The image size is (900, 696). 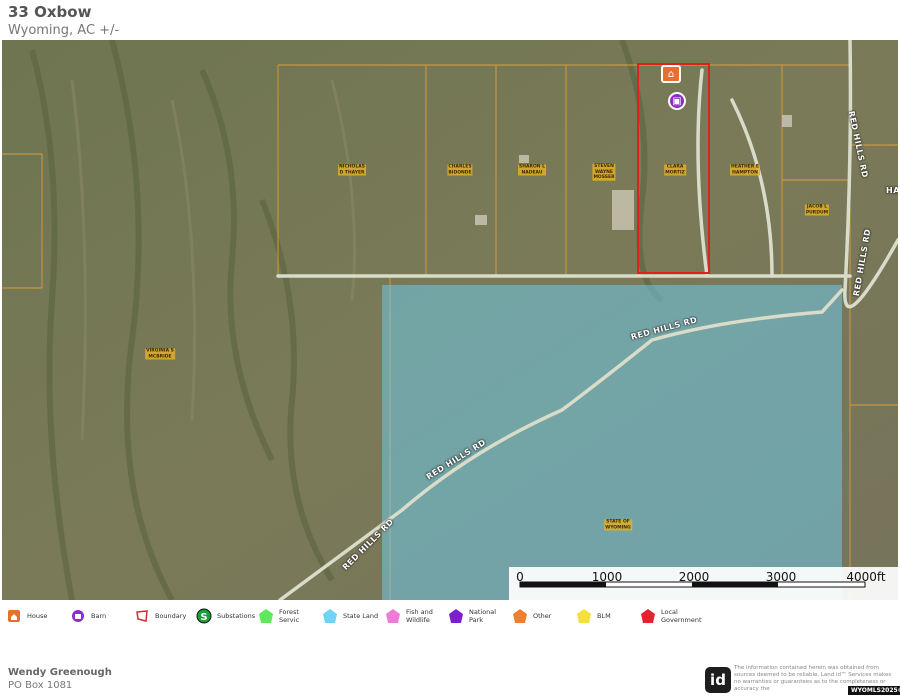 I want to click on legend-item-substations: S Substations, so click(x=225, y=616).